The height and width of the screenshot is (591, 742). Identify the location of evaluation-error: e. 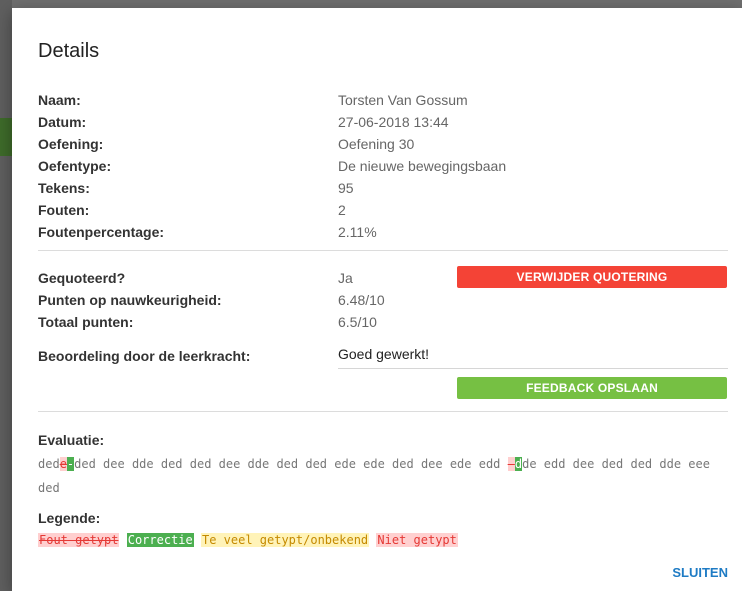
(63, 464).